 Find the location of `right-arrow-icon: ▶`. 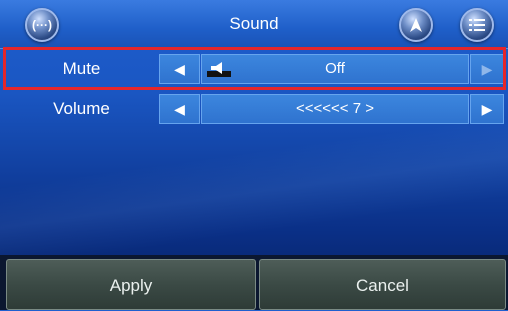

right-arrow-icon: ▶ is located at coordinates (487, 109).